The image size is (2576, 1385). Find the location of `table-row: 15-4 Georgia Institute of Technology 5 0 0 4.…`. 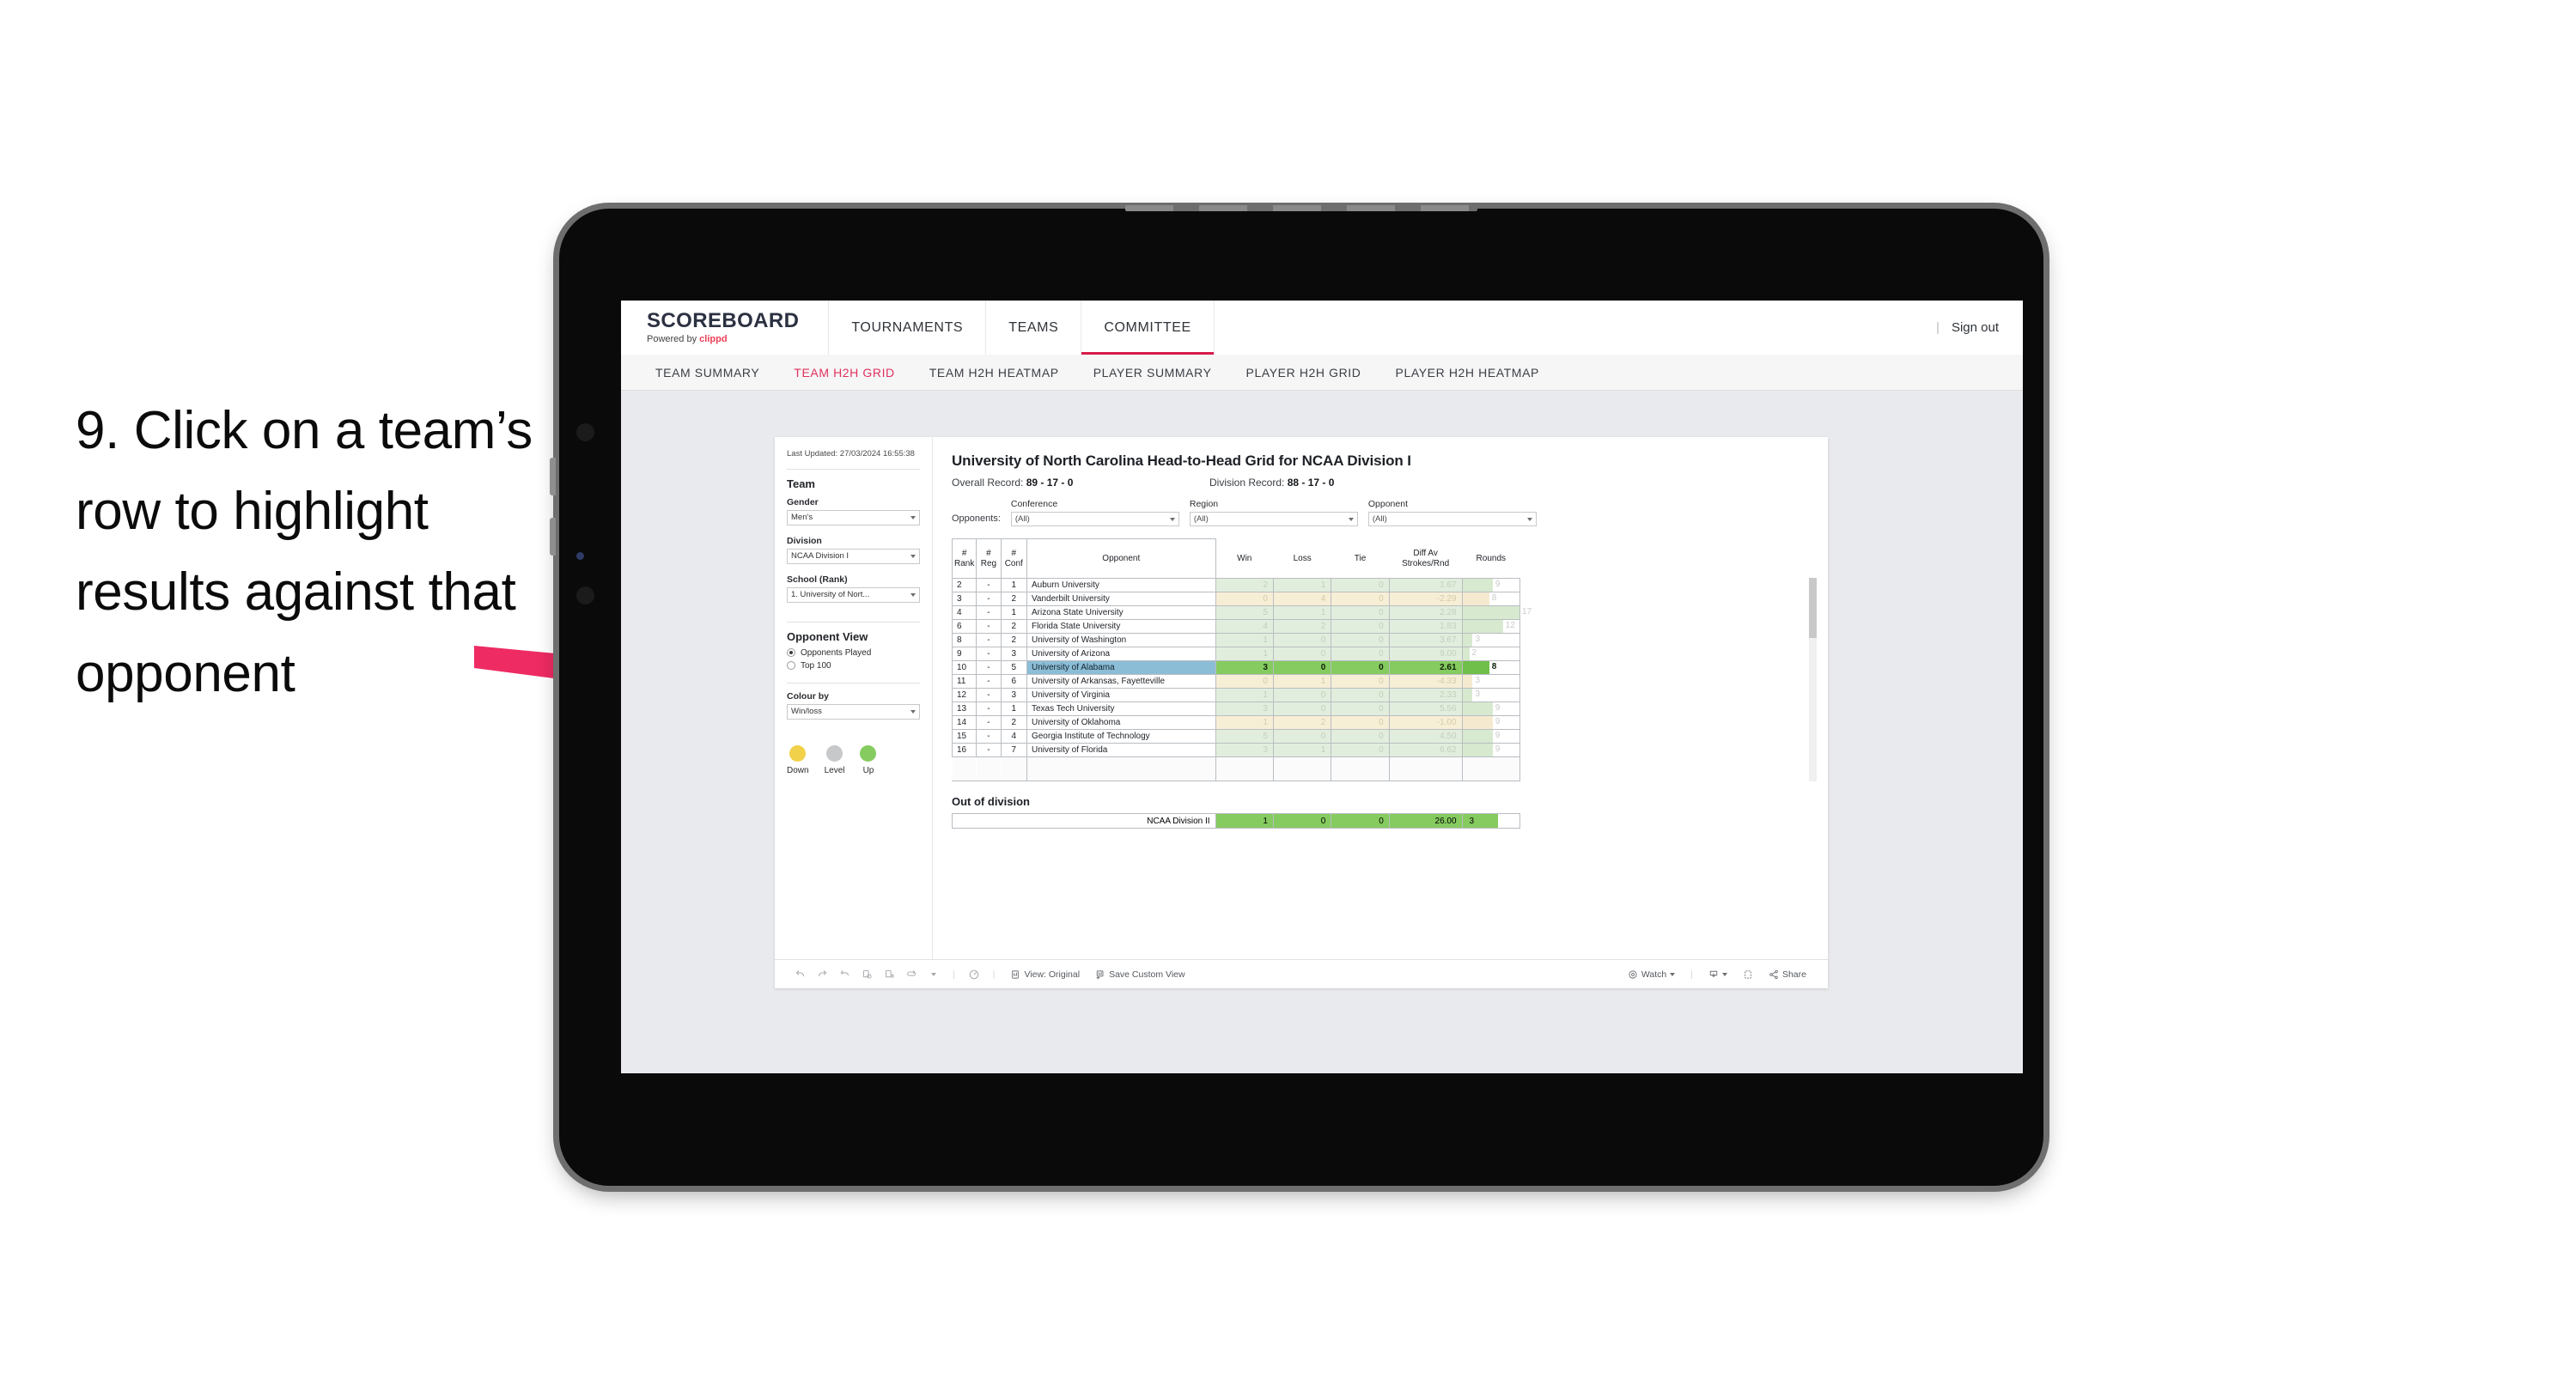

table-row: 15-4 Georgia Institute of Technology 5 0 0 4.… is located at coordinates (1236, 736).